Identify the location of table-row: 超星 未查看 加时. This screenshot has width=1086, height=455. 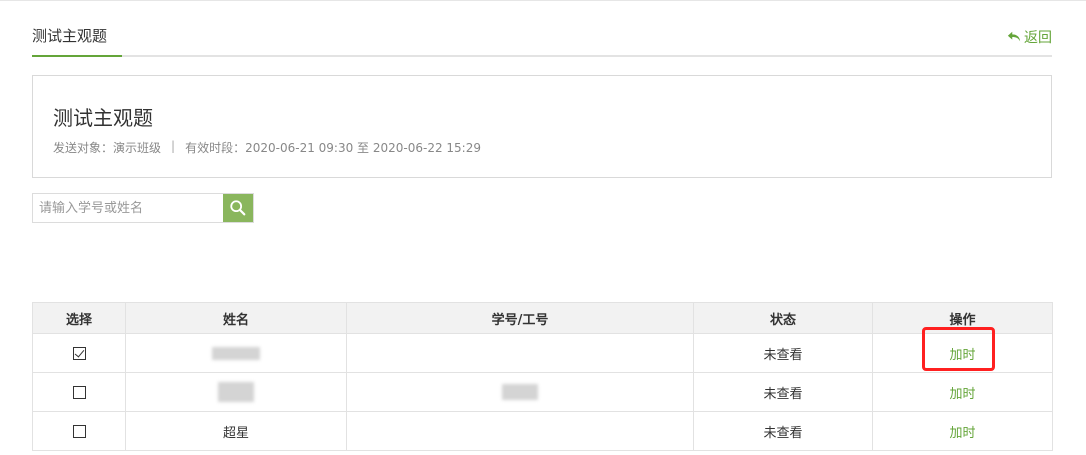
(542, 431).